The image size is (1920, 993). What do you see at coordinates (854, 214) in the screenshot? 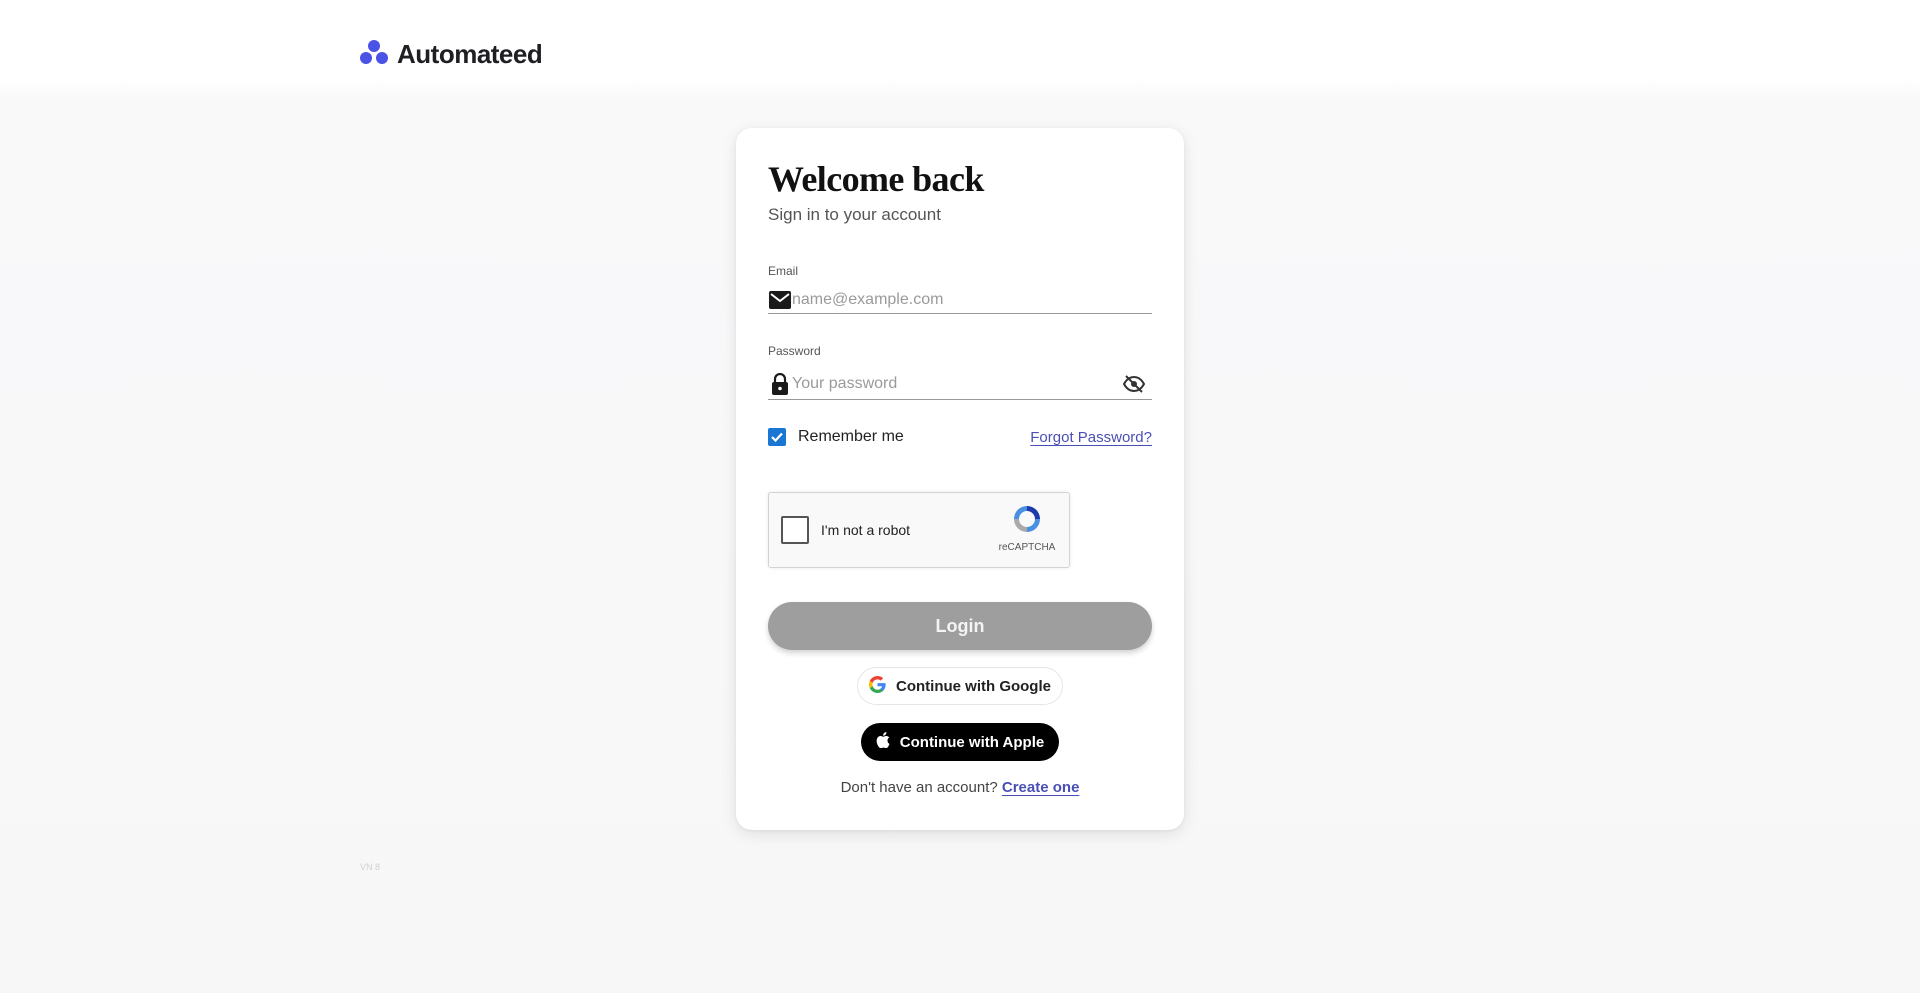
I see `page-subtitle: Sign in to your account` at bounding box center [854, 214].